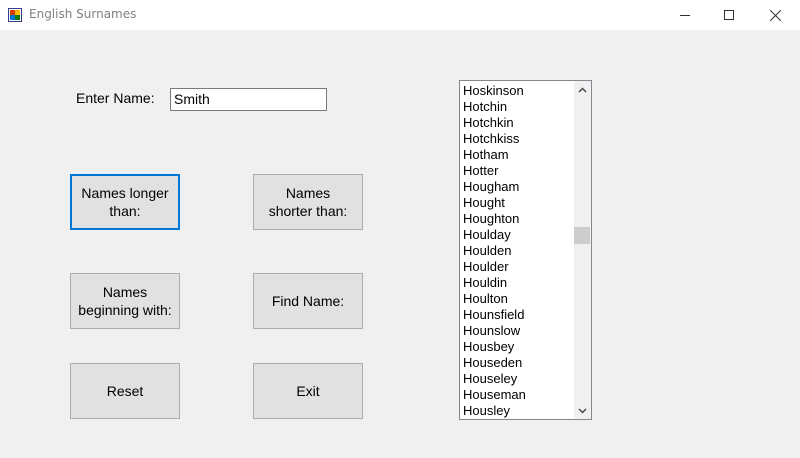 This screenshot has width=800, height=458. Describe the element at coordinates (518, 171) in the screenshot. I see `list-item: Hotter` at that location.